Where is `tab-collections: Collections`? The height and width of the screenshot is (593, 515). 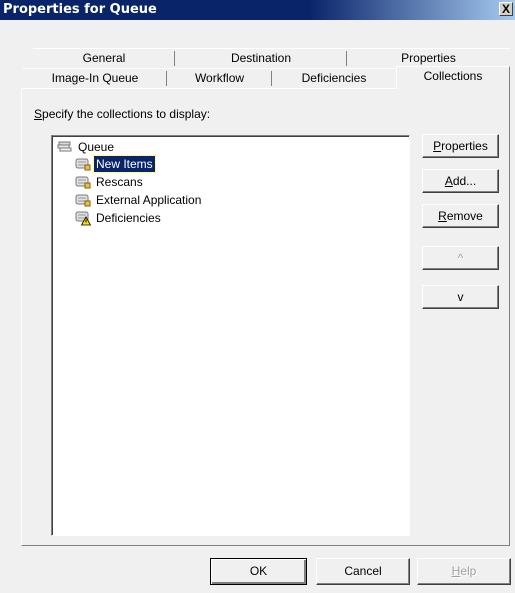 tab-collections: Collections is located at coordinates (453, 77).